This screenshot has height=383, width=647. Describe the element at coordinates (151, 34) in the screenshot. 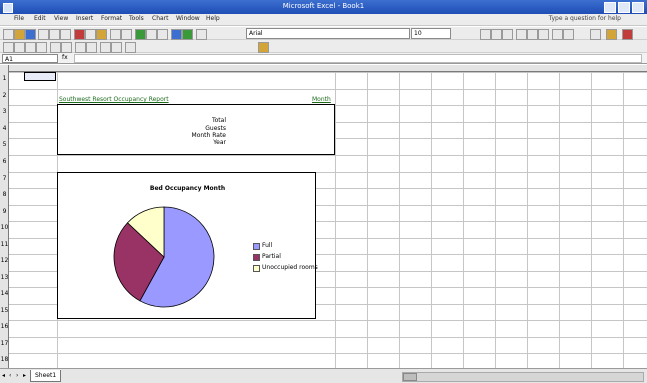

I see `sort-ascending-icon` at that location.